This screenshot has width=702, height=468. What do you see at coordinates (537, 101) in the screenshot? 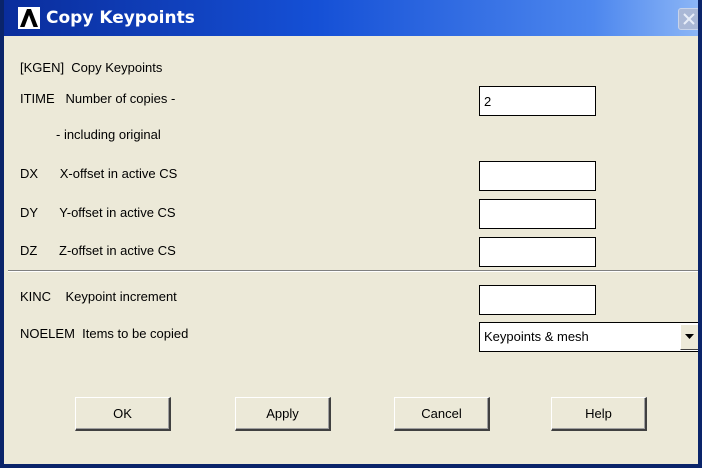
I see `itime-input` at bounding box center [537, 101].